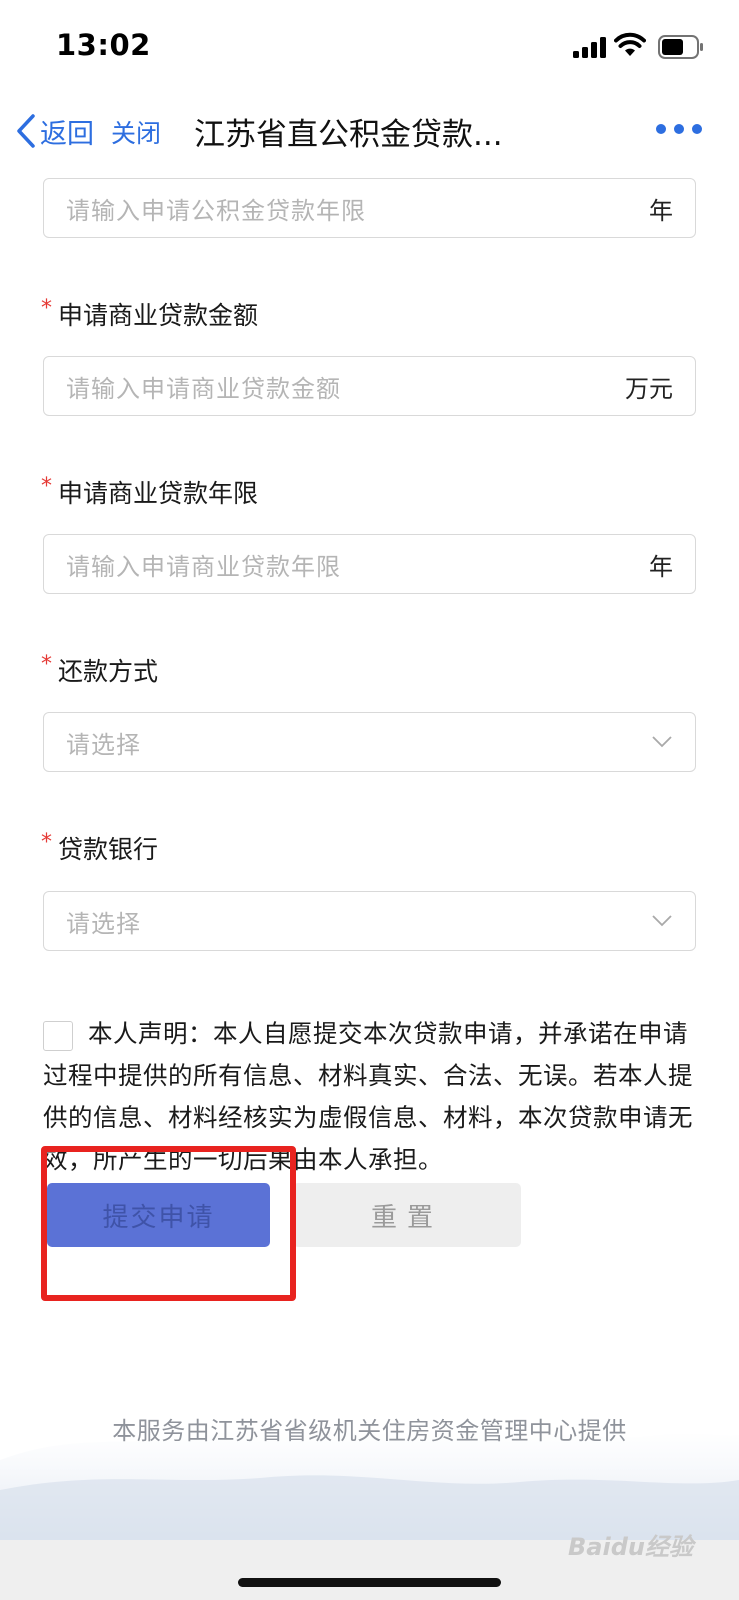 The width and height of the screenshot is (739, 1600). What do you see at coordinates (369, 1431) in the screenshot?
I see `footer-provider-text: 本服务由江苏省省级机关住房资金管理中心提供` at bounding box center [369, 1431].